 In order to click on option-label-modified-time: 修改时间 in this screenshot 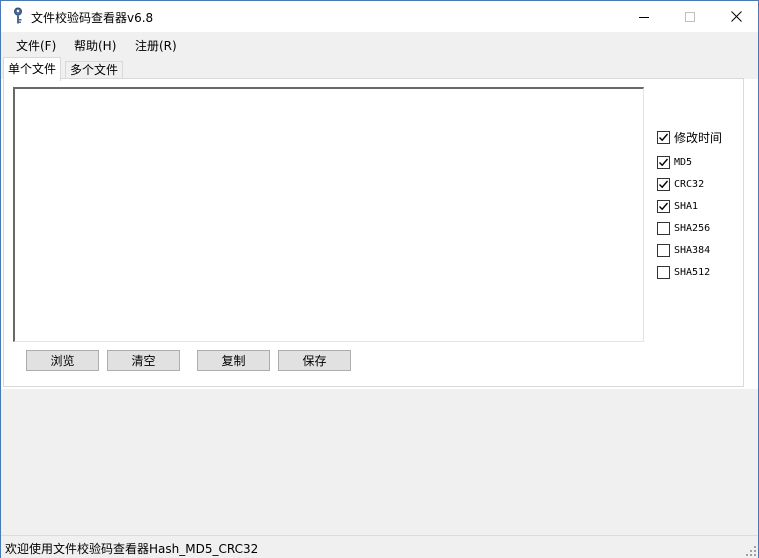, I will do `click(698, 137)`.